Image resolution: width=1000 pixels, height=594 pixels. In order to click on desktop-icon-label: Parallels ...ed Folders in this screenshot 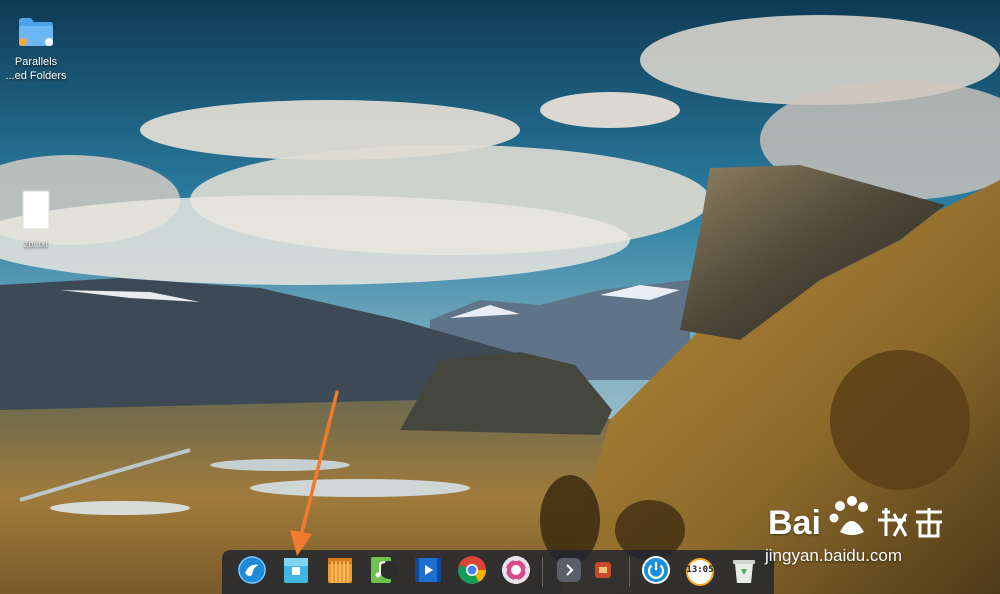, I will do `click(36, 69)`.